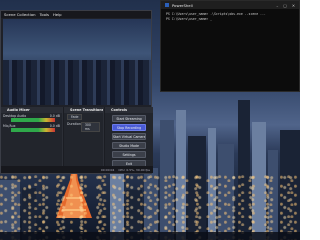 This screenshot has height=240, width=320. Describe the element at coordinates (182, 5) in the screenshot. I see `powershell-title: PowerShell` at that location.